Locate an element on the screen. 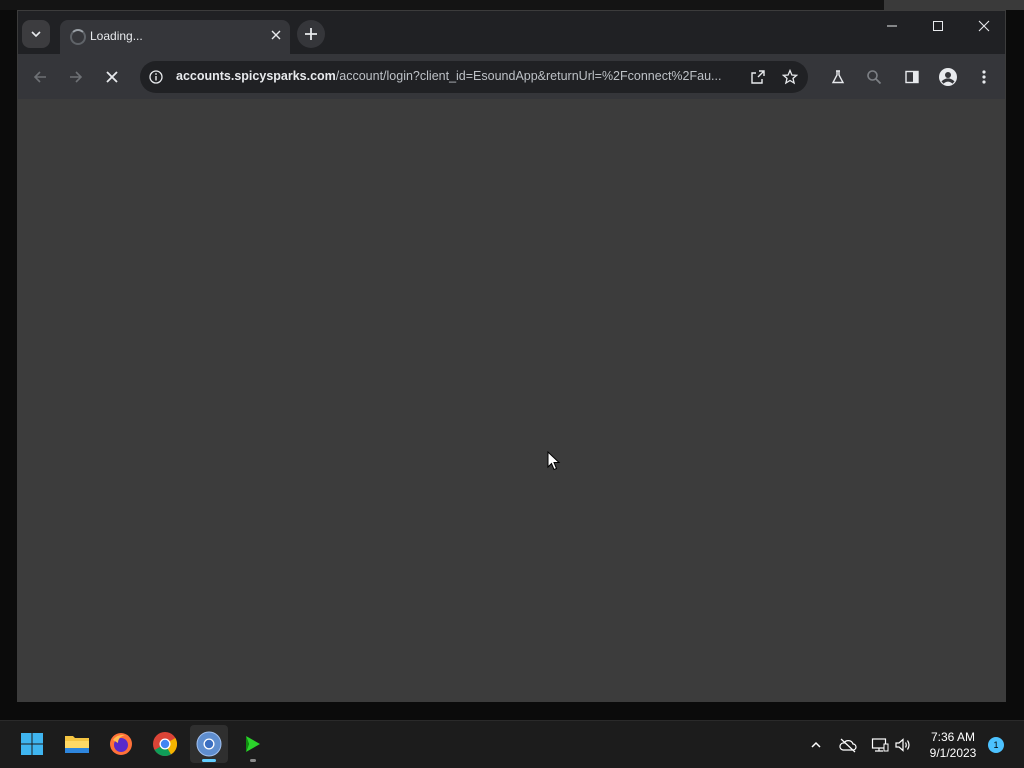 This screenshot has width=1024, height=768. forward-button is located at coordinates (76, 77).